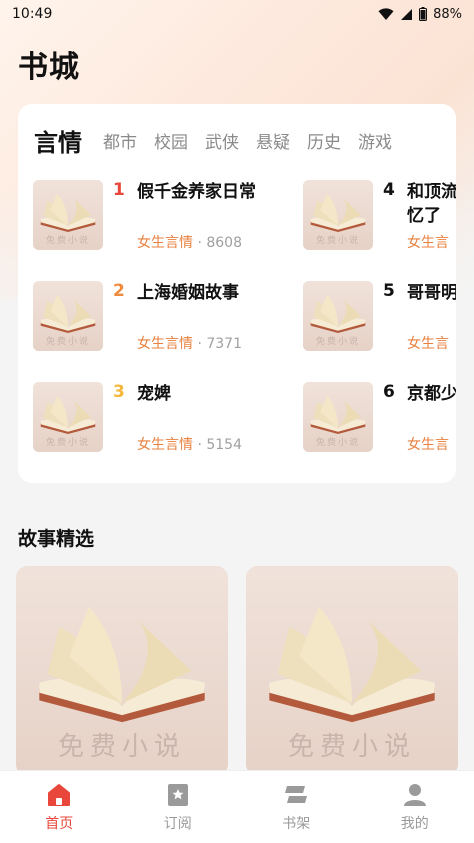 The image size is (474, 843). What do you see at coordinates (207, 293) in the screenshot?
I see `book-title: 上海婚姻故事` at bounding box center [207, 293].